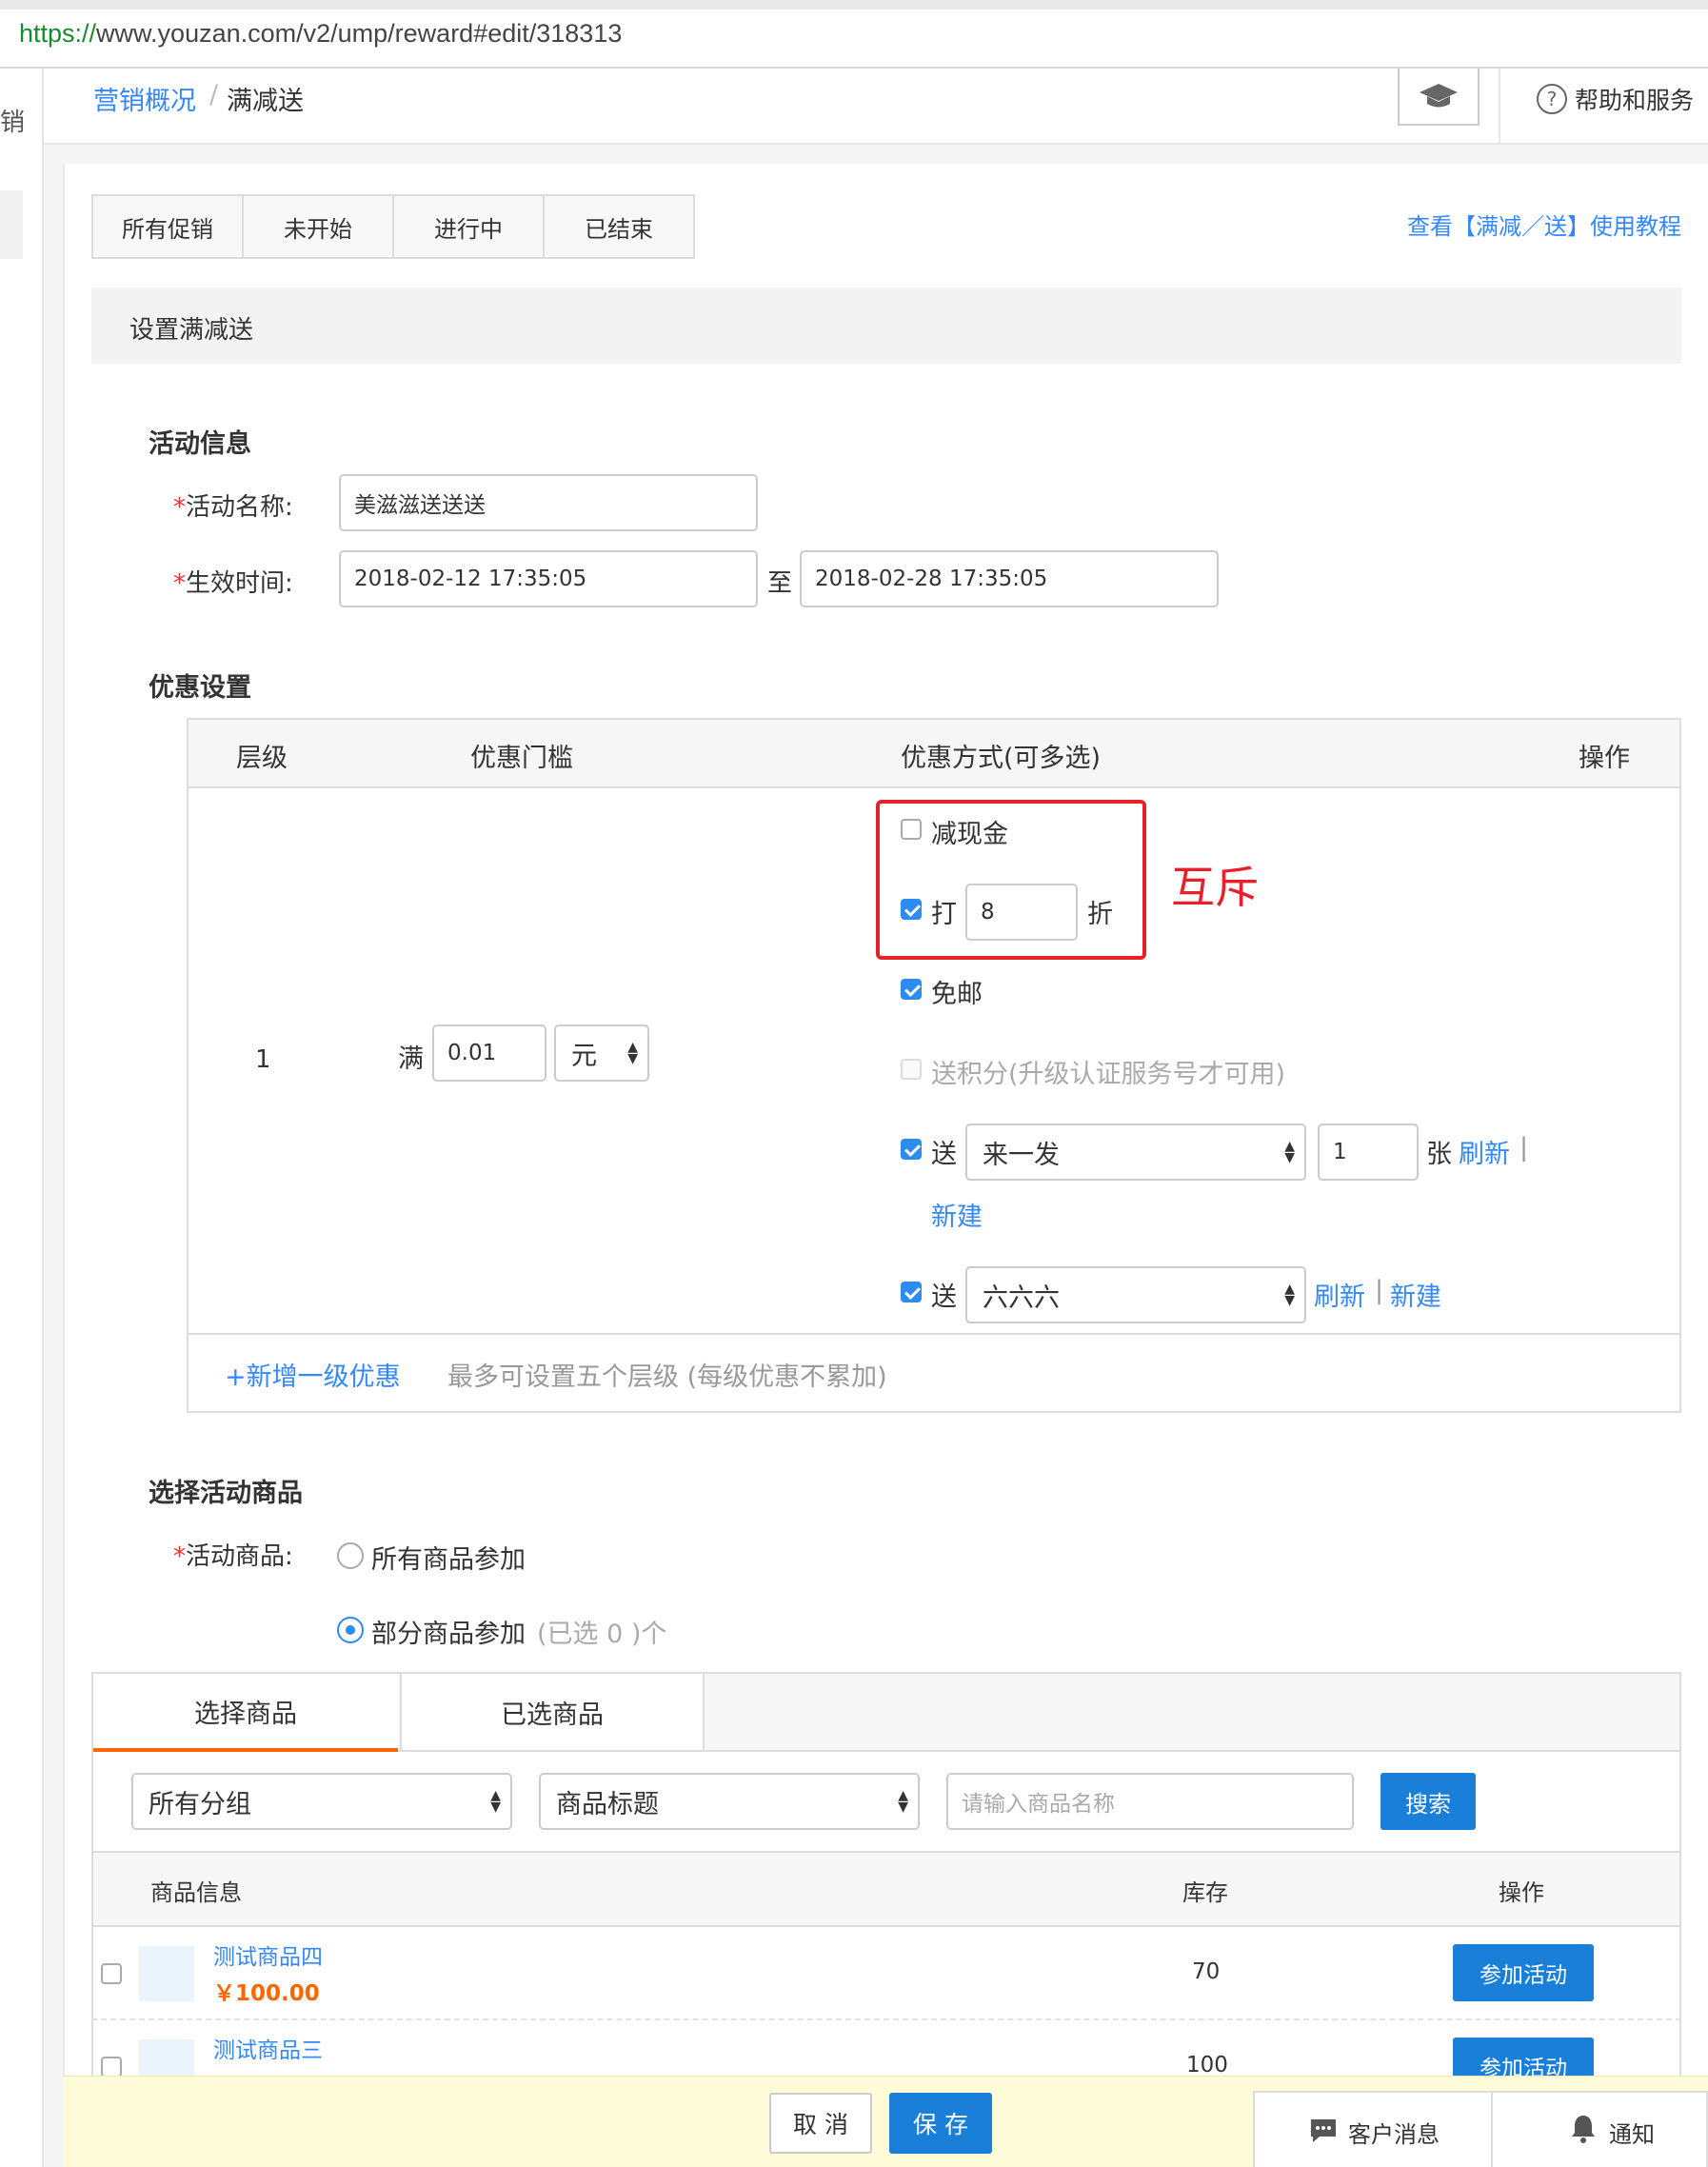  Describe the element at coordinates (245, 1713) in the screenshot. I see `tab-select-goods: 选择商品` at that location.